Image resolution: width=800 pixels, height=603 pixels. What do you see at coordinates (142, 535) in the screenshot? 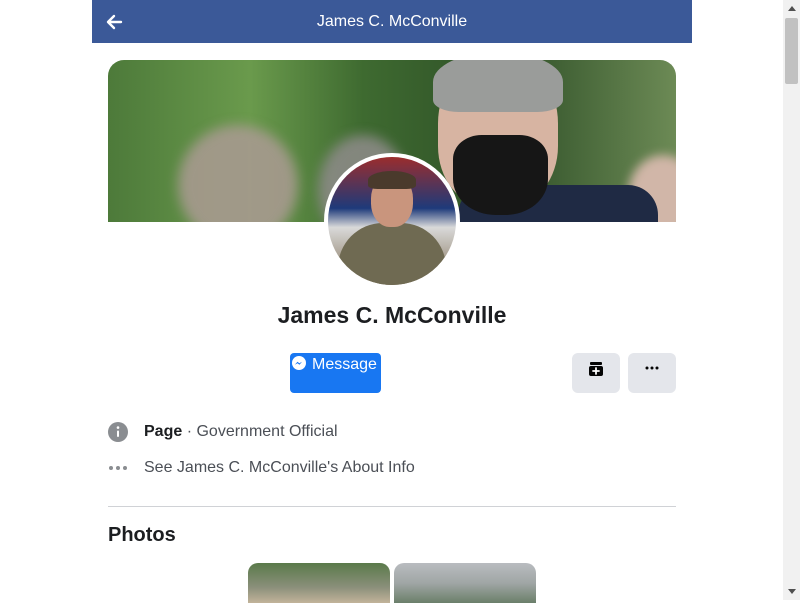
I see `photos-heading: Photos` at bounding box center [142, 535].